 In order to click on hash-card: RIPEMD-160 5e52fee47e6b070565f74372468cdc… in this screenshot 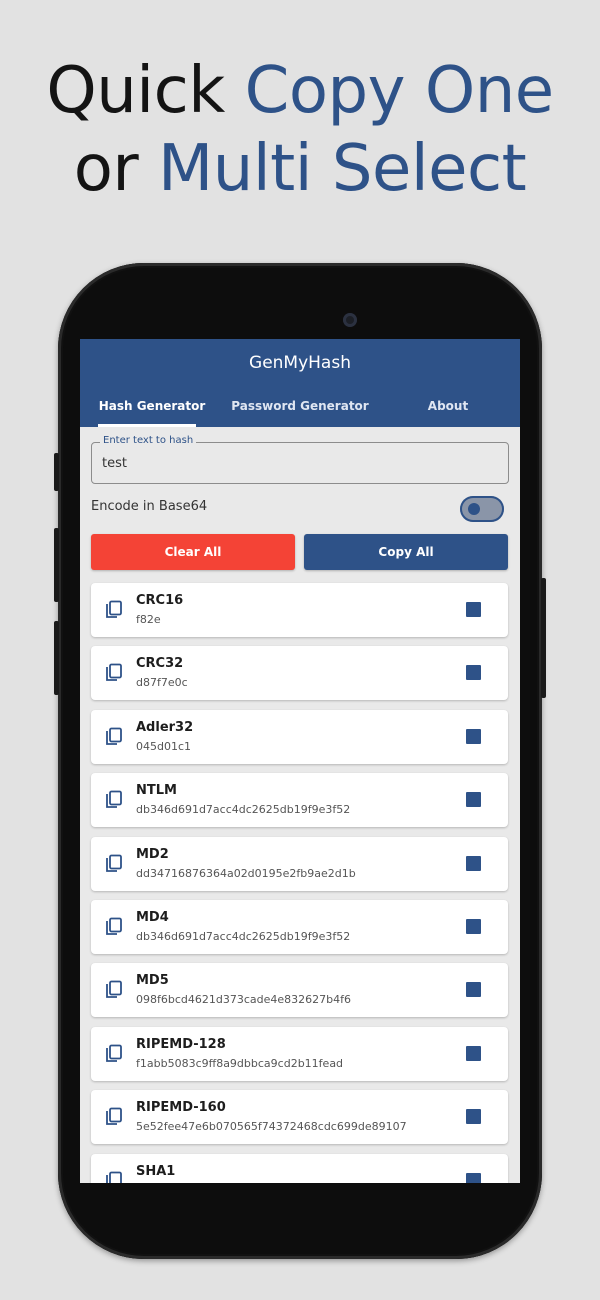, I will do `click(299, 1117)`.